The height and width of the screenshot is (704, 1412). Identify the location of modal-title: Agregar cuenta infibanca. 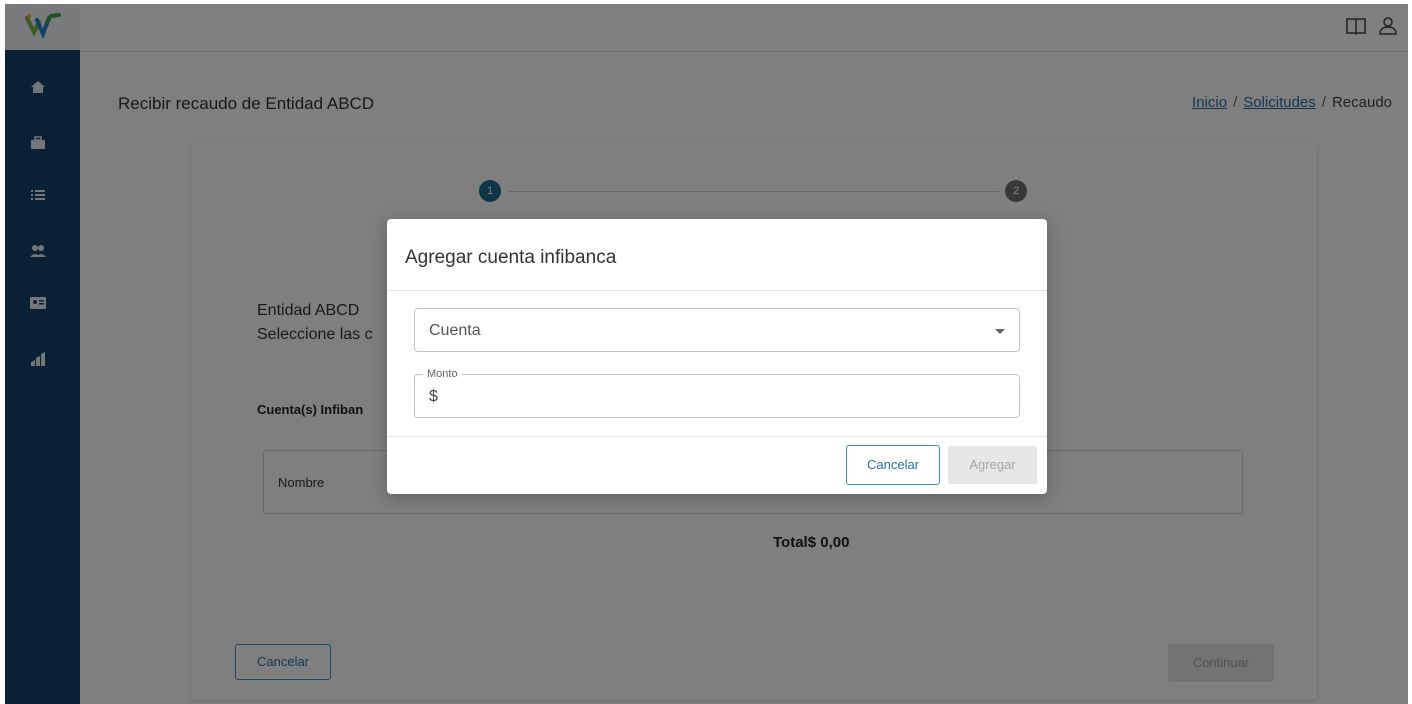
(511, 257).